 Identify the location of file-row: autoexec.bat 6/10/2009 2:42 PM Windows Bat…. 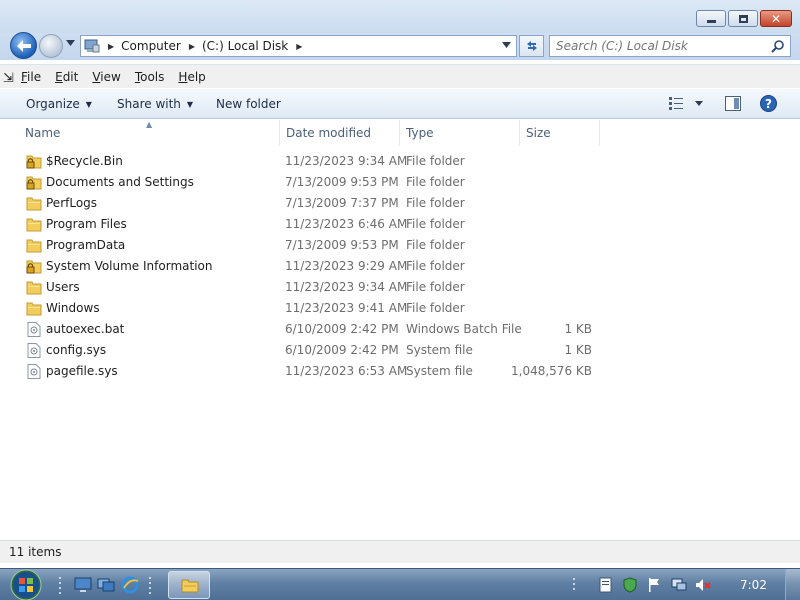
(400, 329).